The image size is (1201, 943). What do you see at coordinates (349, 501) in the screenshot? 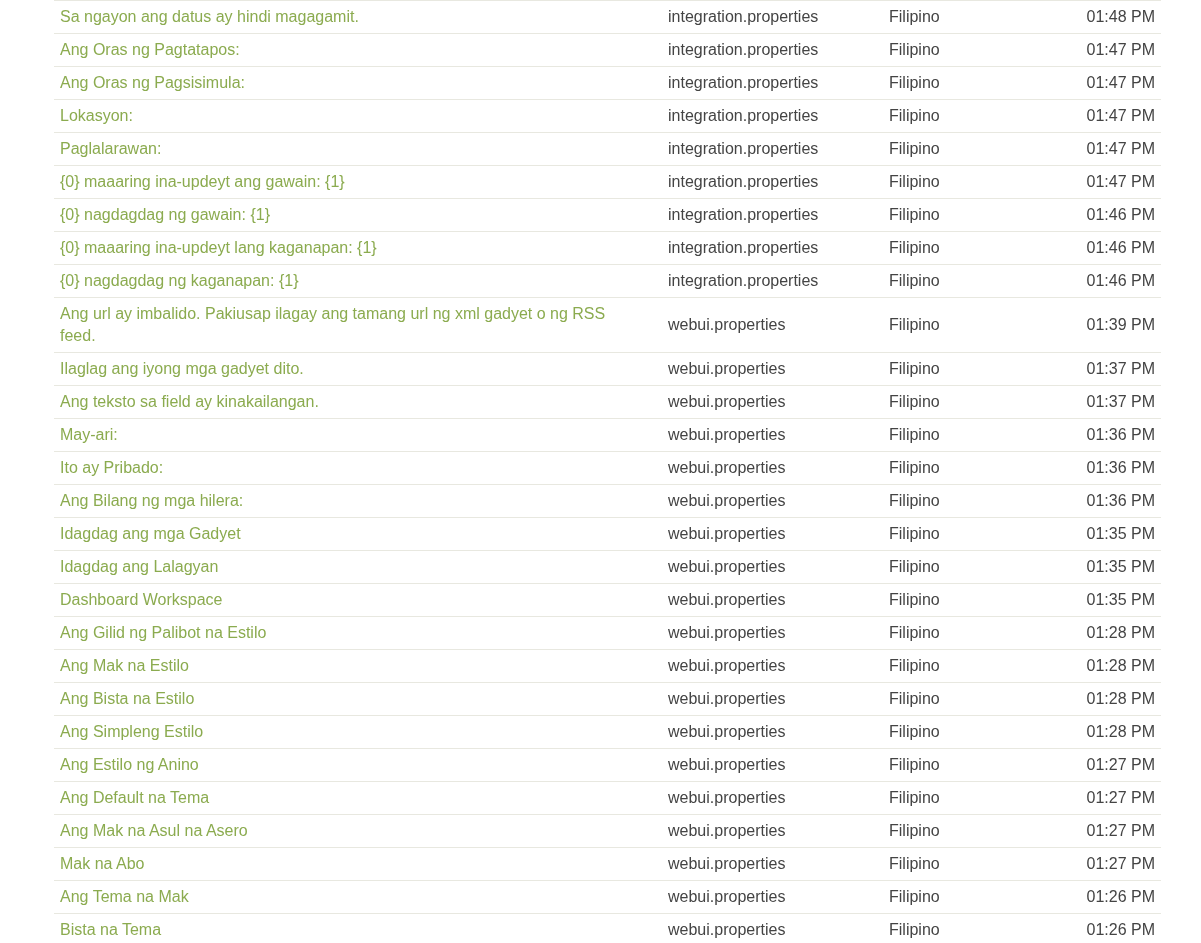
I see `message-link: Ang Bilang ng mga hilera:` at bounding box center [349, 501].